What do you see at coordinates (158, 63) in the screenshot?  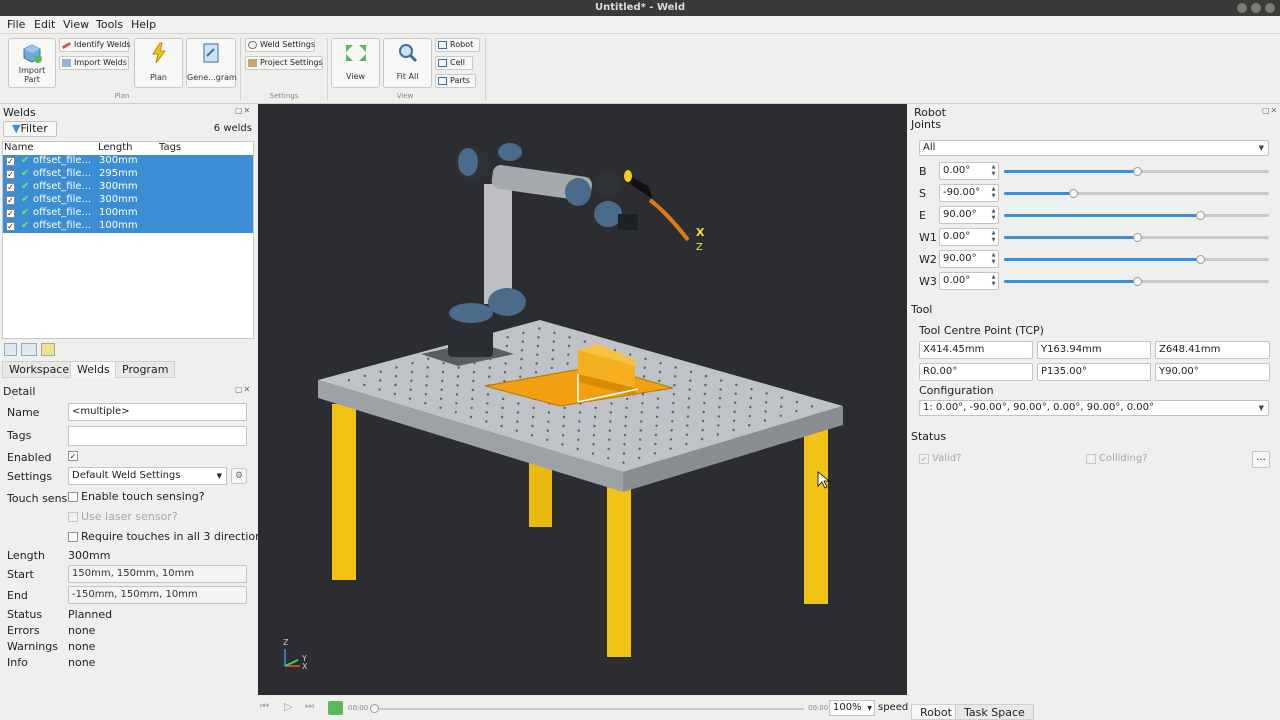 I see `plan-button: Plan` at bounding box center [158, 63].